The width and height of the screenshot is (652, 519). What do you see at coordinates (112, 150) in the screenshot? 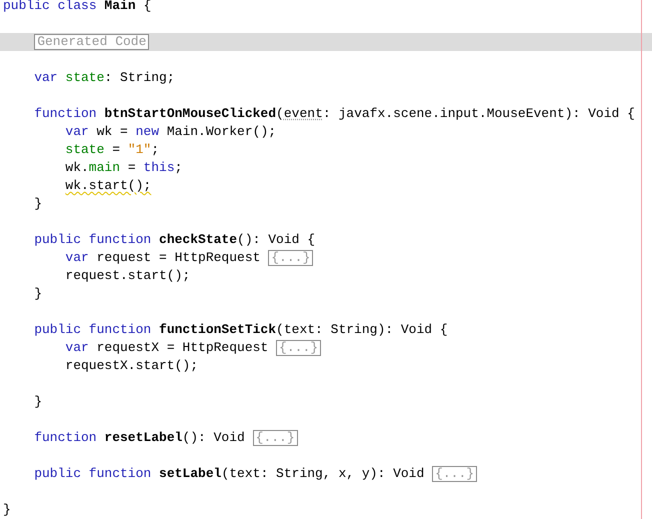
I see `code-line: state = "1";` at bounding box center [112, 150].